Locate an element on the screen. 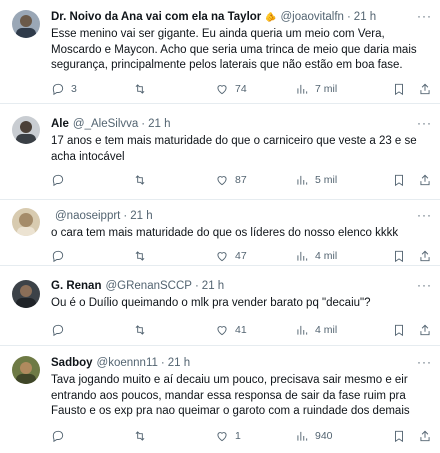  name-emoji: 🫵 is located at coordinates (271, 16).